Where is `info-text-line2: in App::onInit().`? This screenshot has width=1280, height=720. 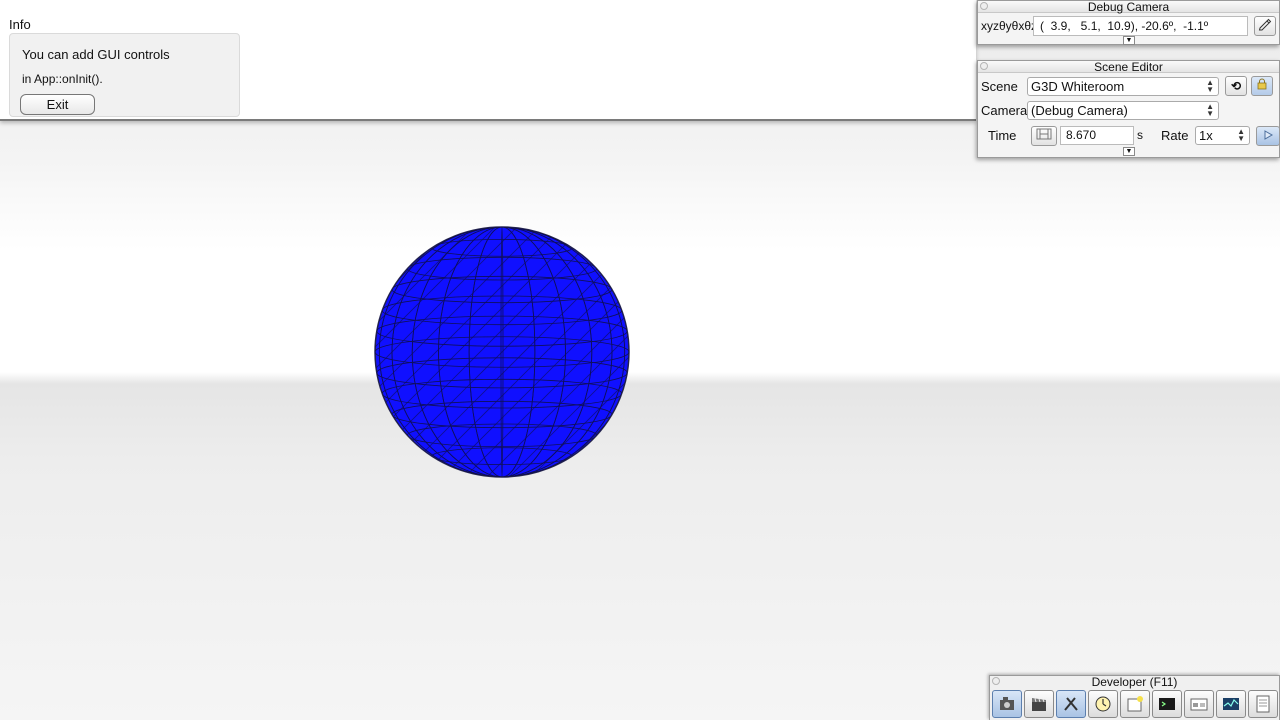 info-text-line2: in App::onInit(). is located at coordinates (62, 79).